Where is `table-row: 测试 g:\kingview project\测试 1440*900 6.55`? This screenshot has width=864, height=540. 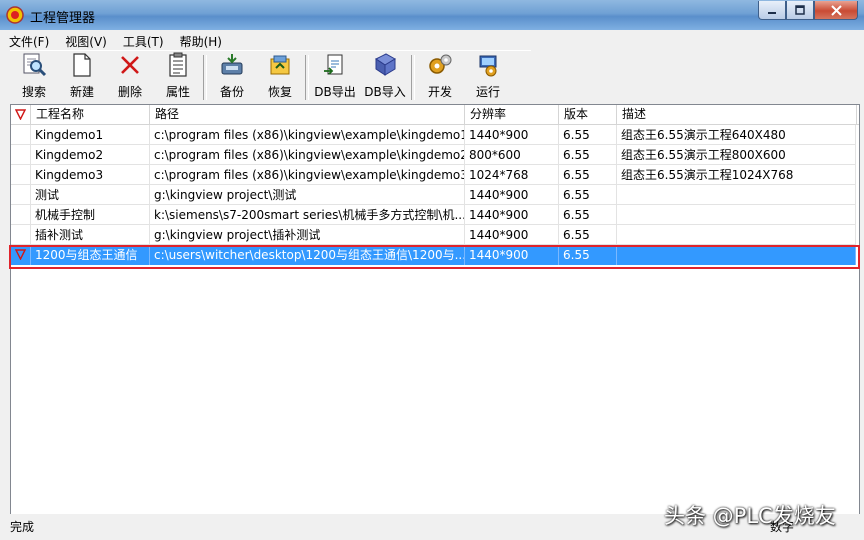 table-row: 测试 g:\kingview project\测试 1440*900 6.55 is located at coordinates (433, 195).